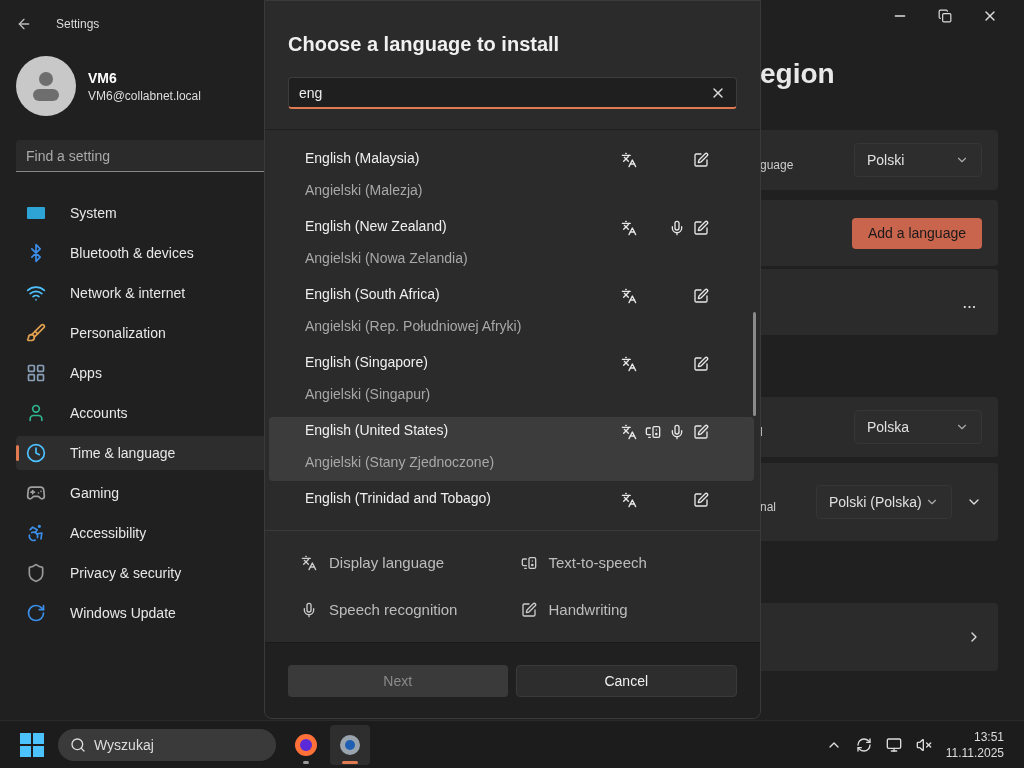  Describe the element at coordinates (893, 744) in the screenshot. I see `network-icon` at that location.